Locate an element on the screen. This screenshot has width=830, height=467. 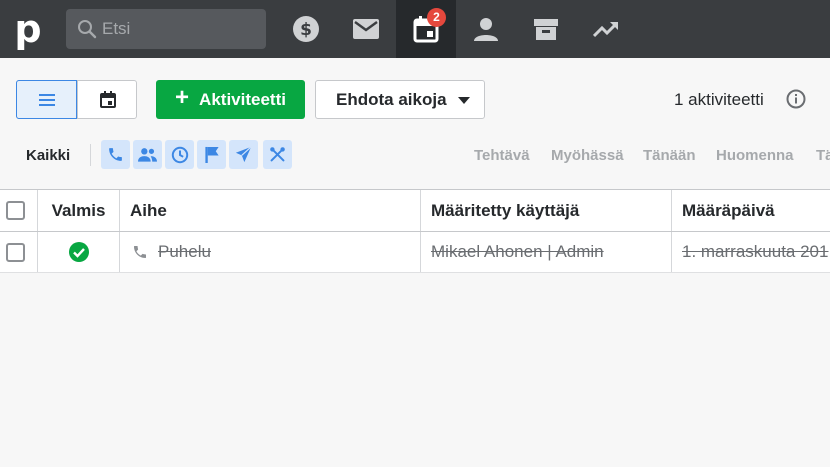
send-icon is located at coordinates (243, 154).